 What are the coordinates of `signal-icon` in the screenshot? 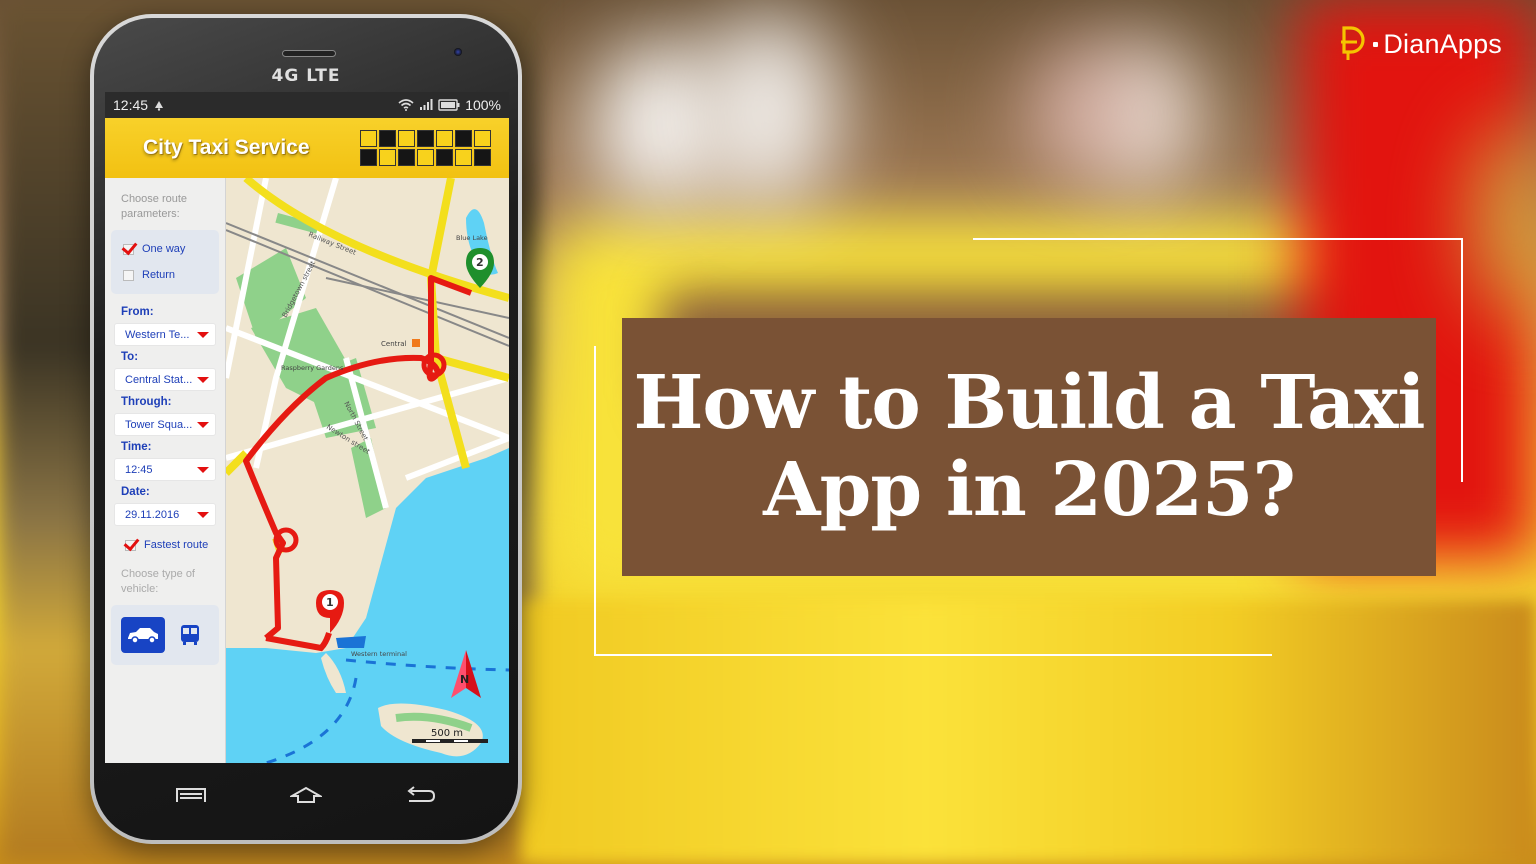 It's located at (426, 104).